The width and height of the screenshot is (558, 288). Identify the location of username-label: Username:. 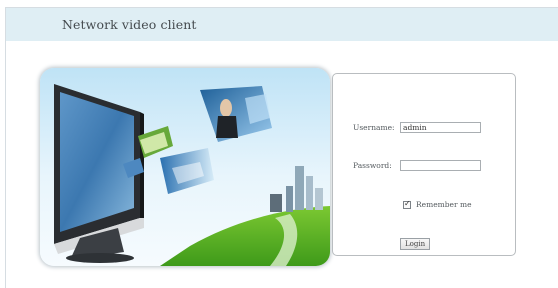
(374, 127).